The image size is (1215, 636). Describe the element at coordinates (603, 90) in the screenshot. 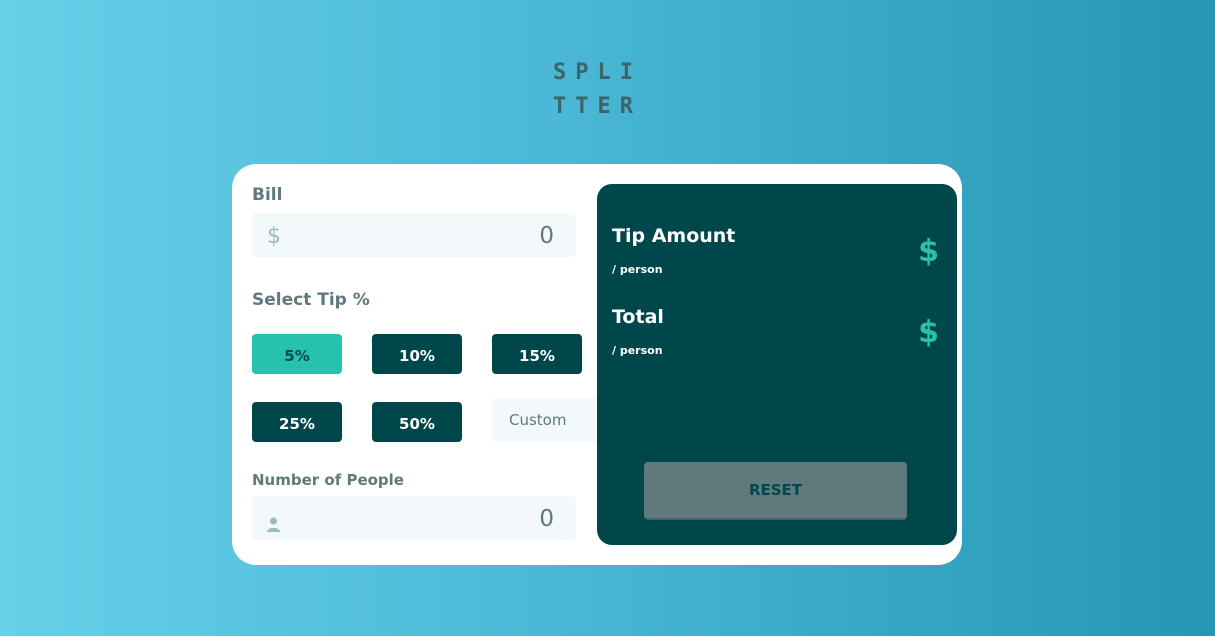

I see `app-logo: SPLI TTER` at that location.